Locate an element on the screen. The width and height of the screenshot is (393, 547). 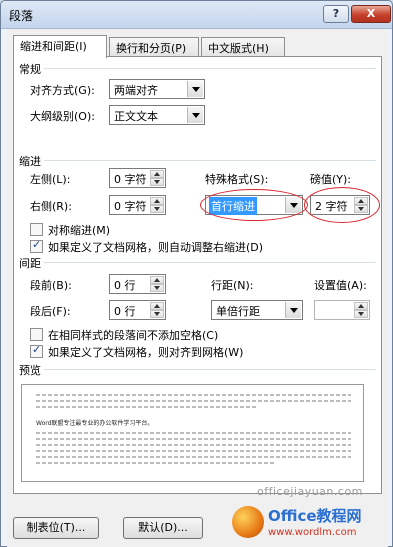
no-space-same-style-checkbox is located at coordinates (36, 334).